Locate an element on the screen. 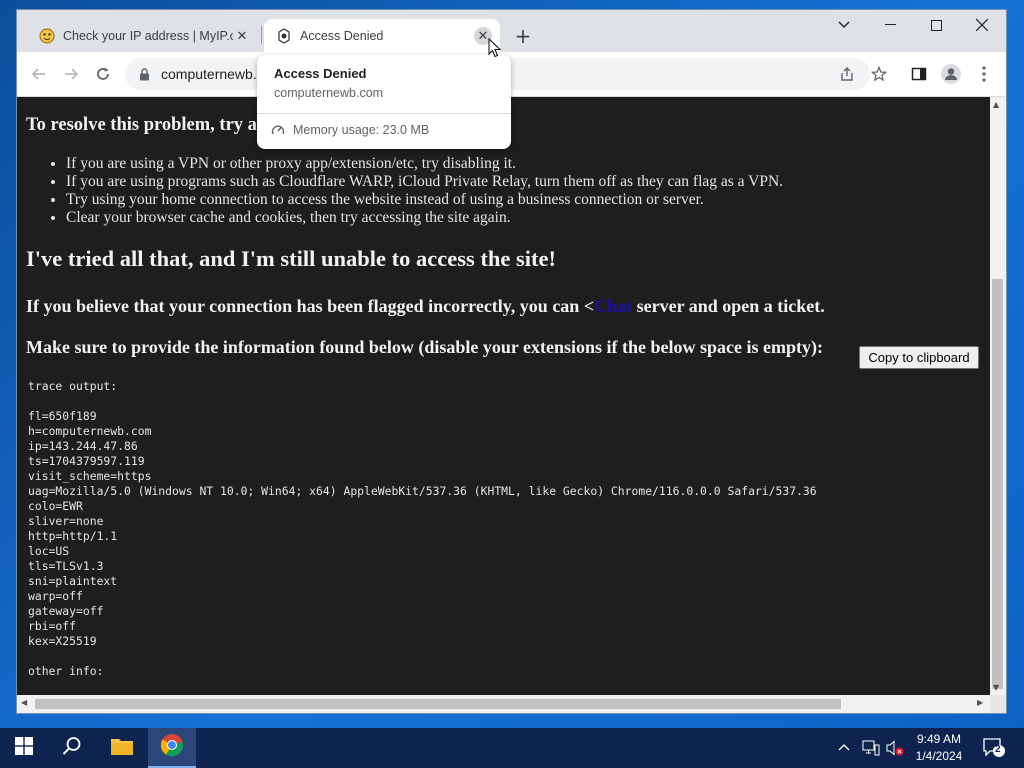 This screenshot has width=1024, height=768. flagged-text-end: server and open a ticket. is located at coordinates (728, 306).